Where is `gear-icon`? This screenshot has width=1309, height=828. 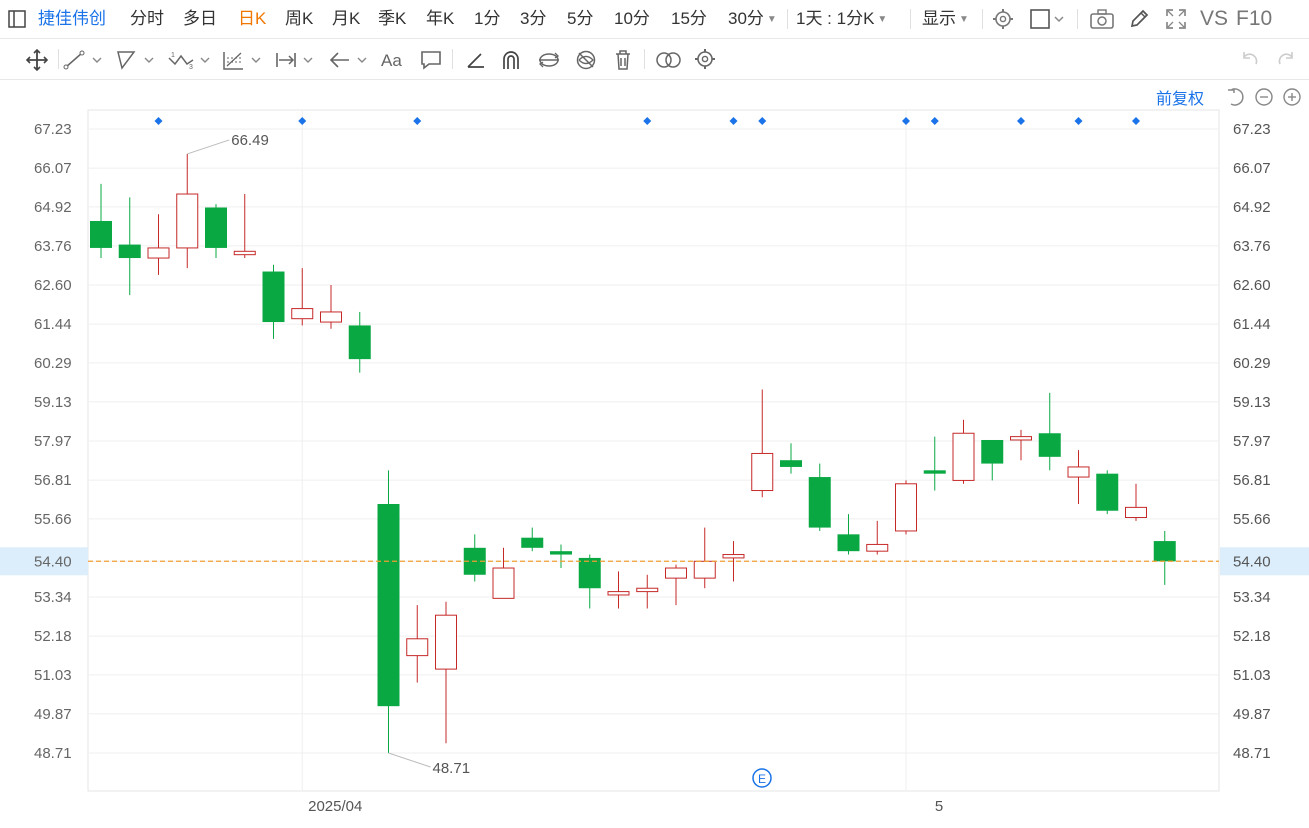
gear-icon is located at coordinates (1003, 21).